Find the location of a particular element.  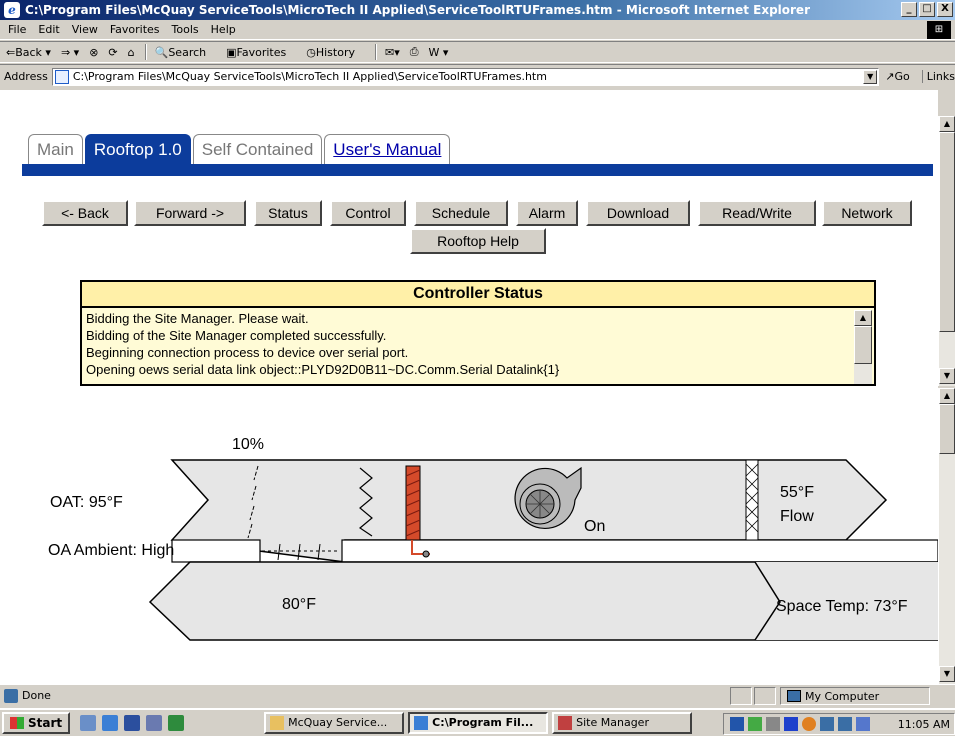

history-label: History is located at coordinates (335, 52).